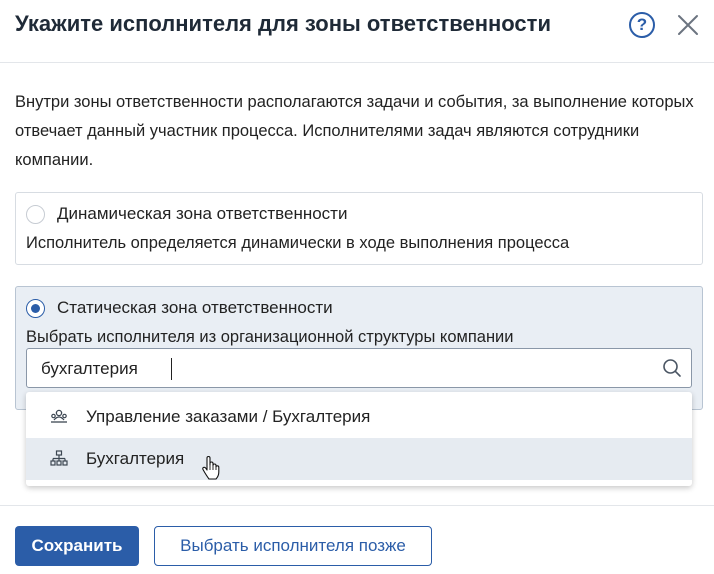 The height and width of the screenshot is (574, 714). I want to click on close-icon, so click(688, 25).